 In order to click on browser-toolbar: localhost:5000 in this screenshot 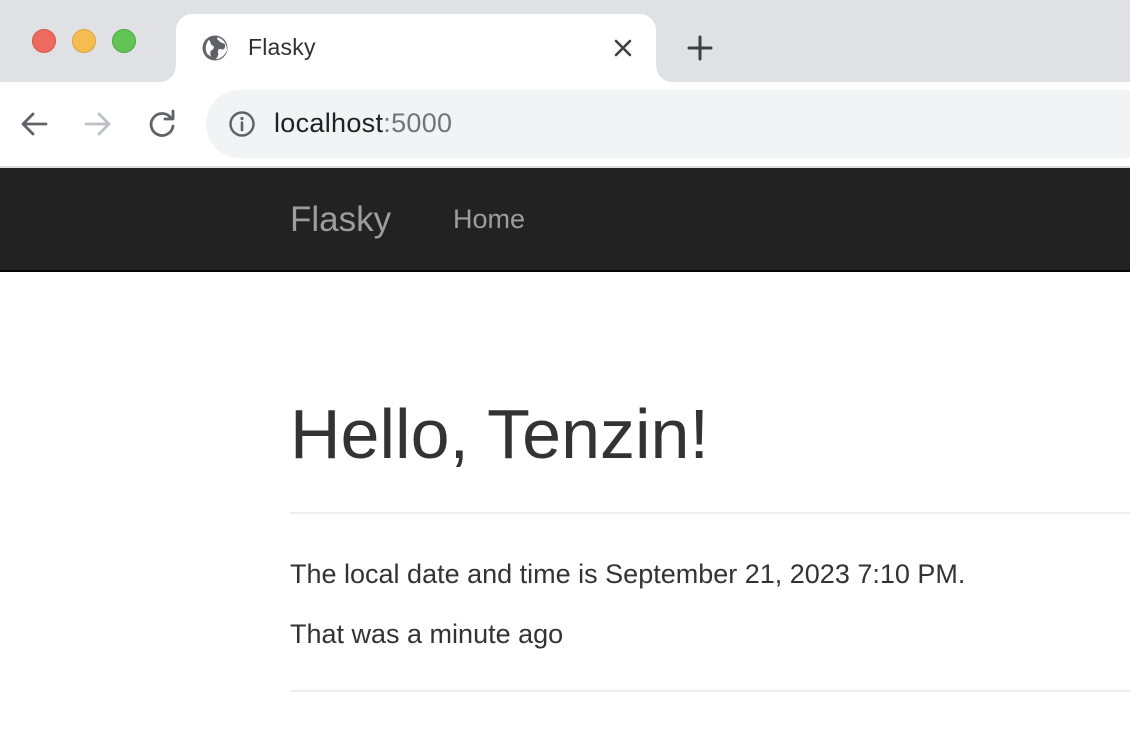, I will do `click(565, 125)`.